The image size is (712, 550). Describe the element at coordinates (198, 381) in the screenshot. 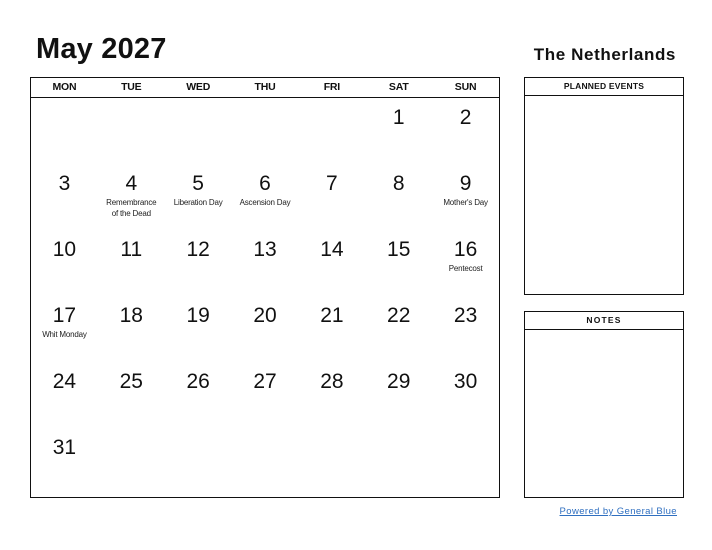

I see `day-number: 26` at that location.